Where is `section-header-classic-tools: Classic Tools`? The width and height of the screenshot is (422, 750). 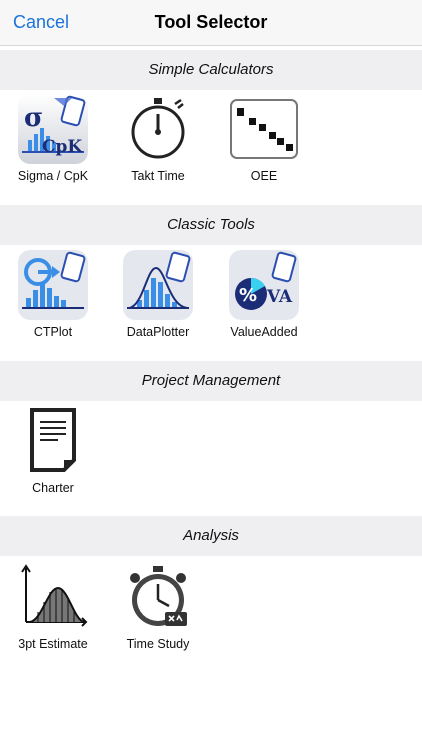
section-header-classic-tools: Classic Tools is located at coordinates (211, 225).